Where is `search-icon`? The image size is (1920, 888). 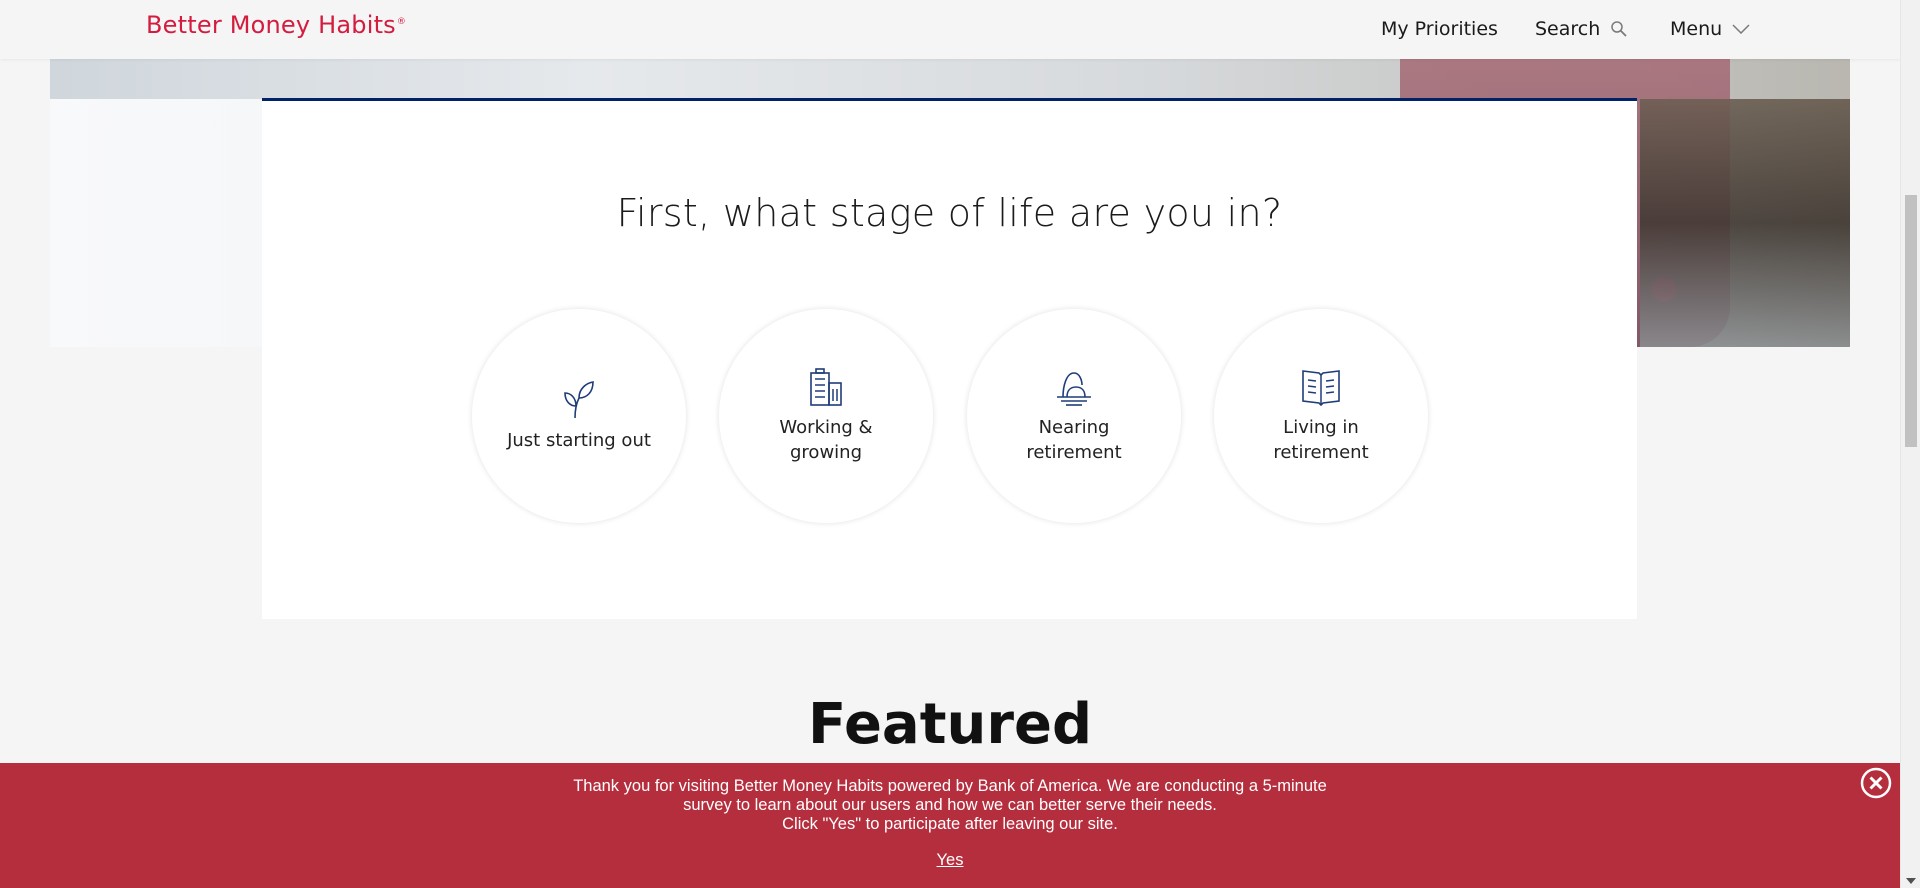
search-icon is located at coordinates (1619, 29).